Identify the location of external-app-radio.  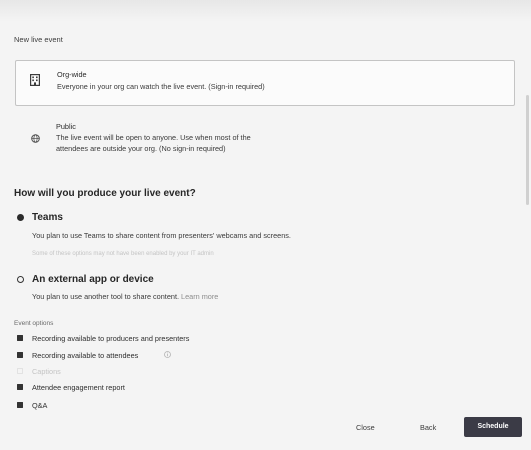
(20, 279).